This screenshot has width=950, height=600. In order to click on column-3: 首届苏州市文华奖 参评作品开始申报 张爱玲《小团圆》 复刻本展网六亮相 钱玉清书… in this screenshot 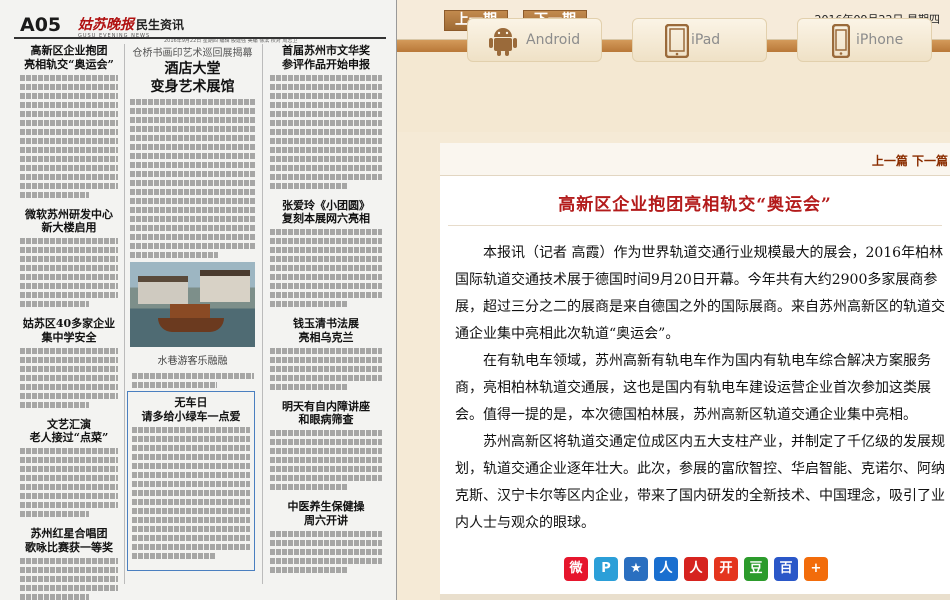, I will do `click(326, 313)`.